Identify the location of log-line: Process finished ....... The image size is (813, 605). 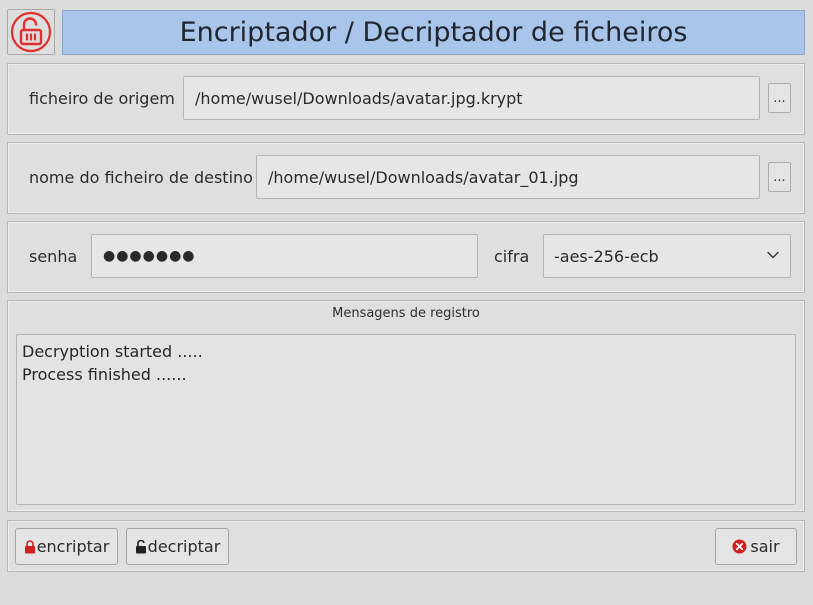
(104, 374).